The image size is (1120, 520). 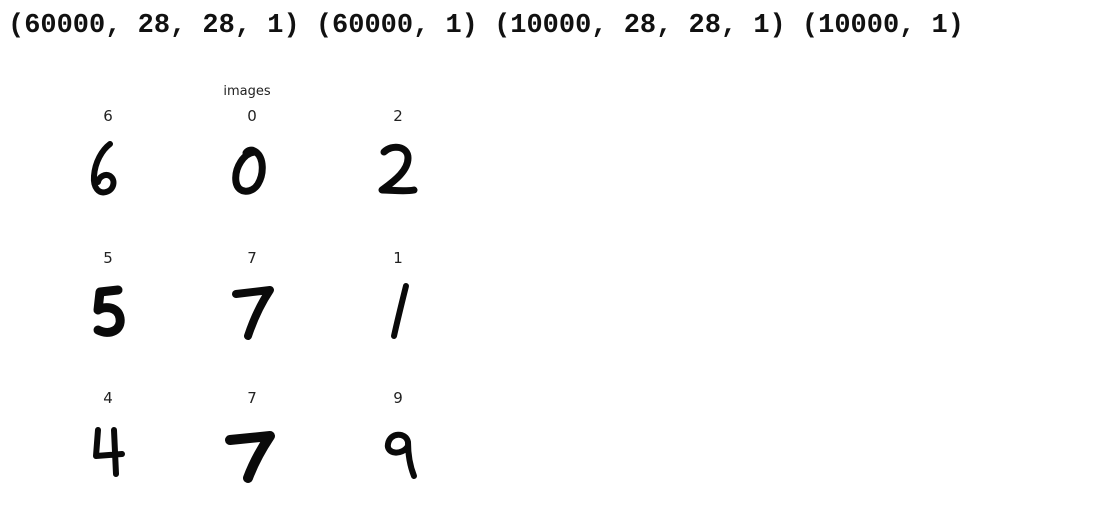 What do you see at coordinates (398, 258) in the screenshot?
I see `digit-label: 1` at bounding box center [398, 258].